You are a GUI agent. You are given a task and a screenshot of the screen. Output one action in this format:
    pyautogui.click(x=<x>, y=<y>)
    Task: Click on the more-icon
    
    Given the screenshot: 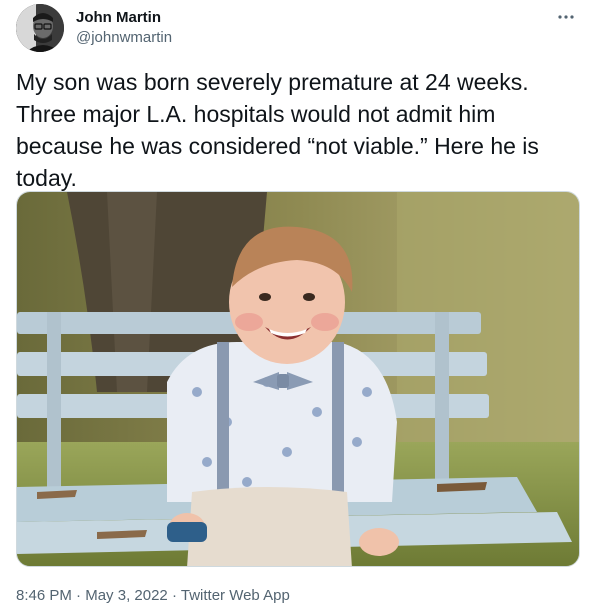 What is the action you would take?
    pyautogui.click(x=566, y=17)
    